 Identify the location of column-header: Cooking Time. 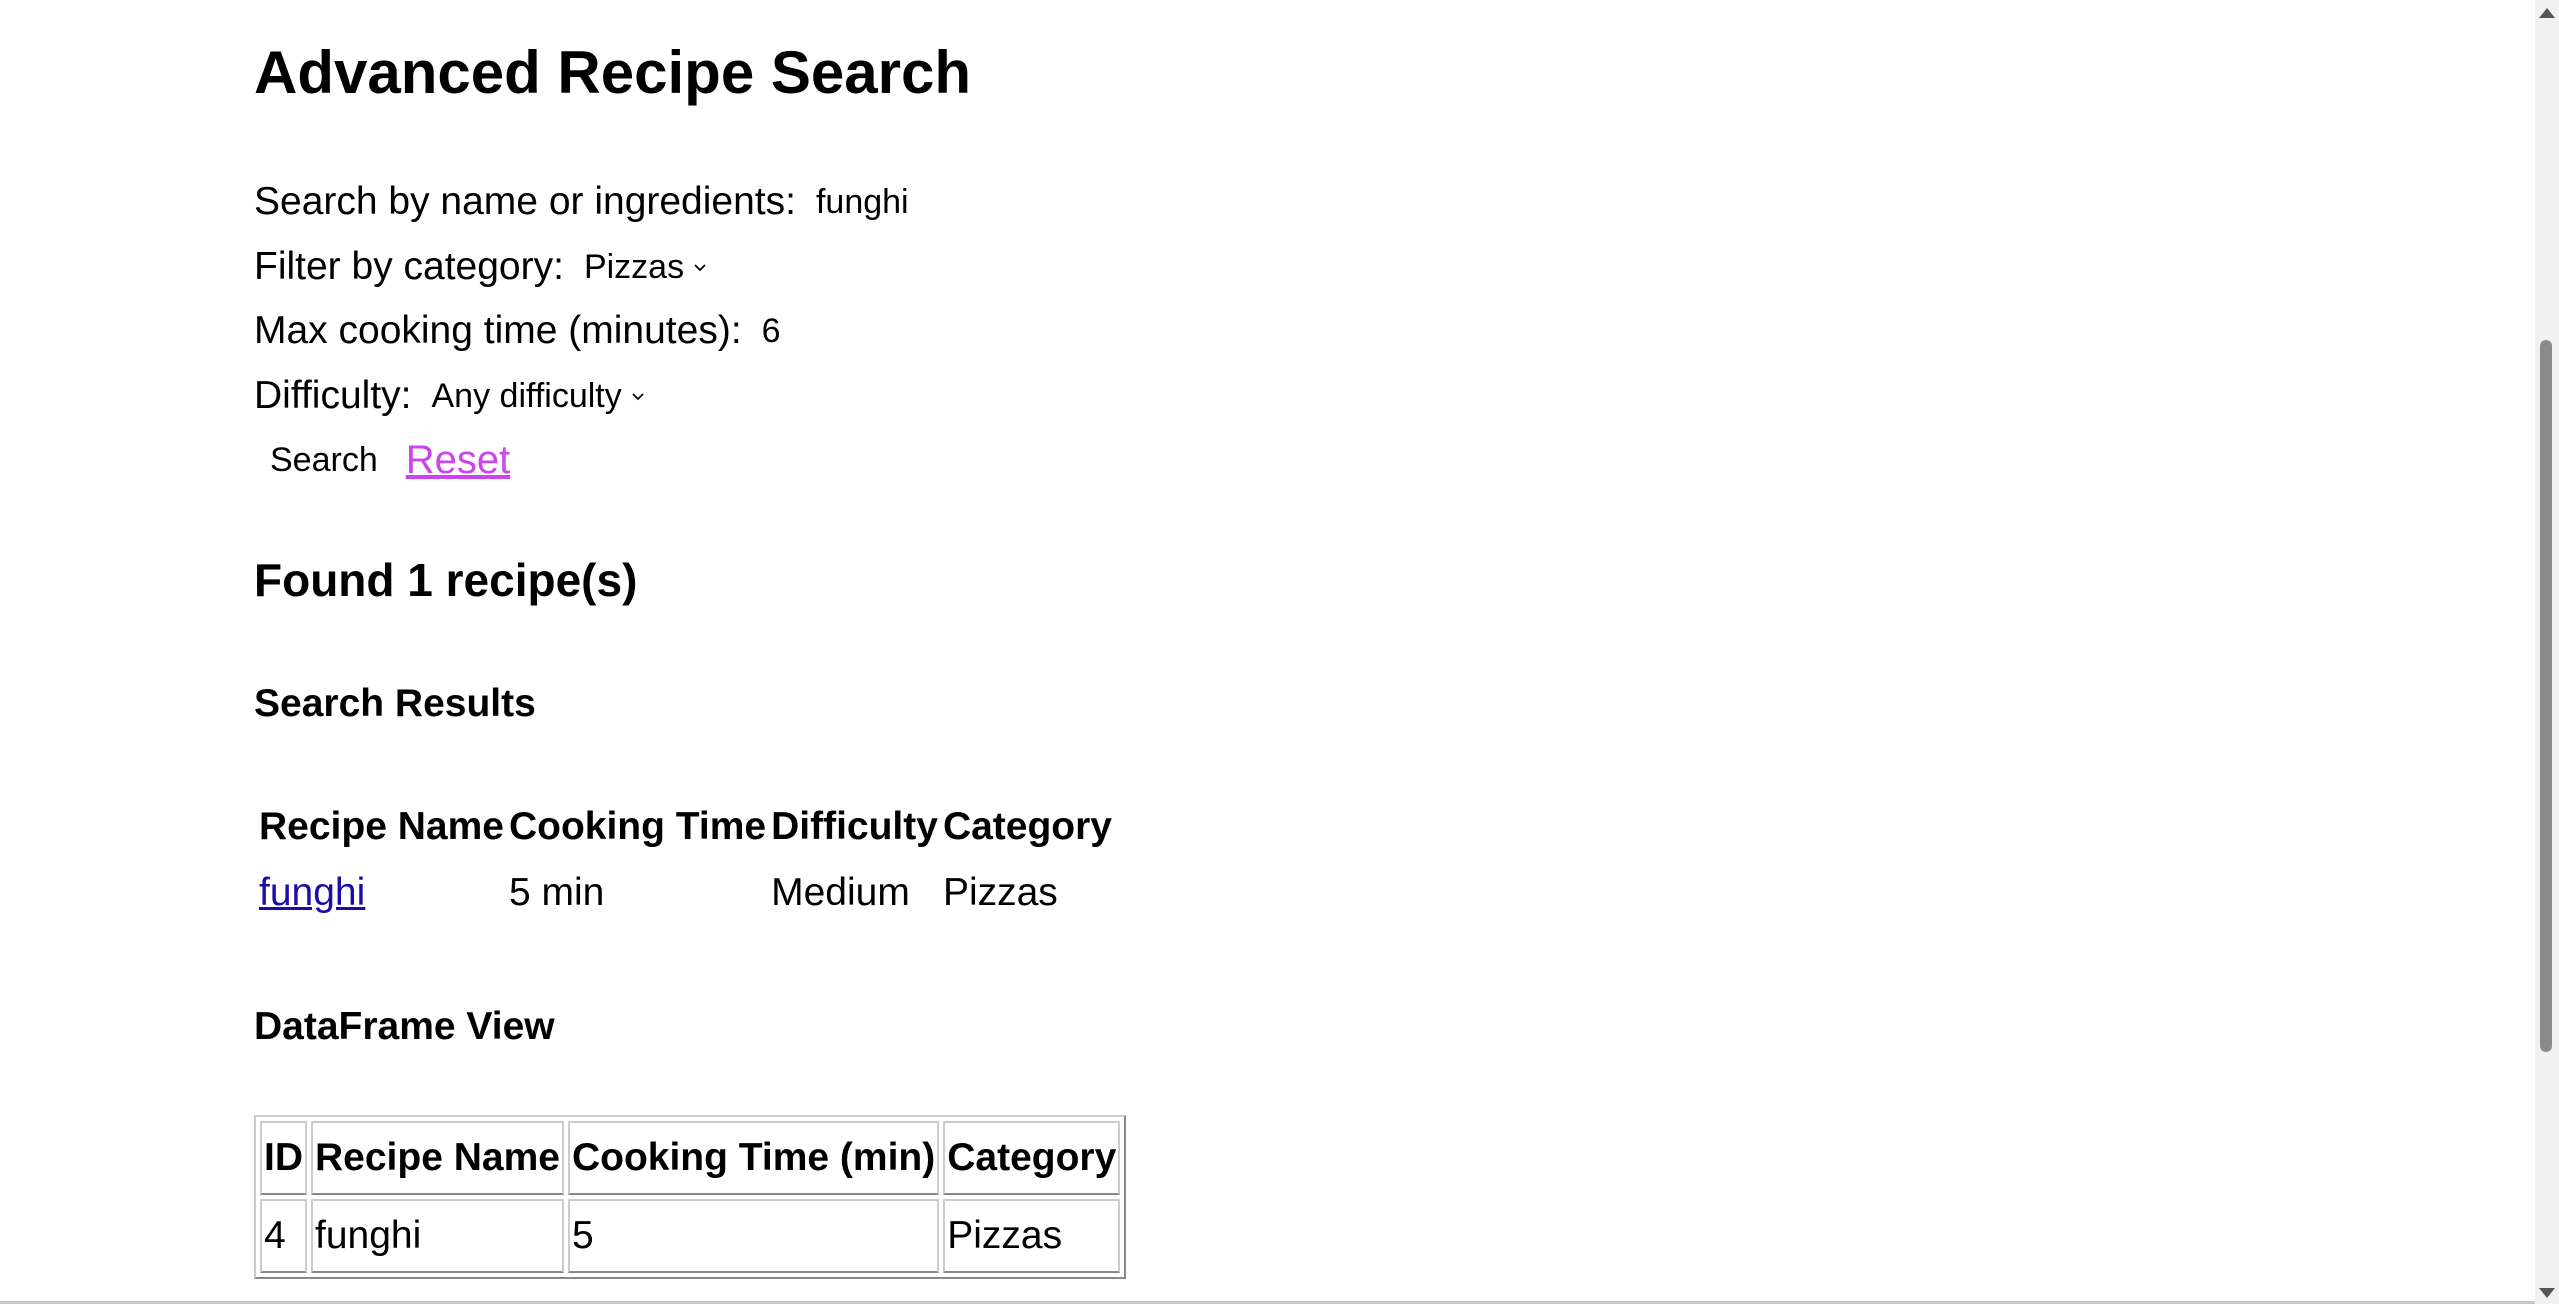
(637, 826).